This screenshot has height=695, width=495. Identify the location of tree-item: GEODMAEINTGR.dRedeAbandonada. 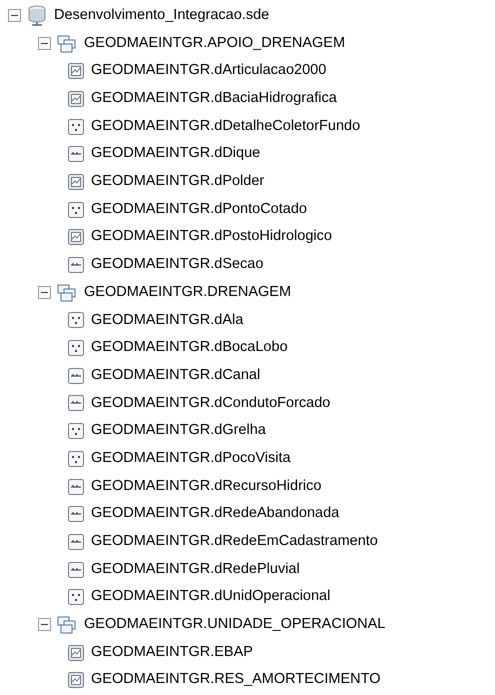
(215, 514).